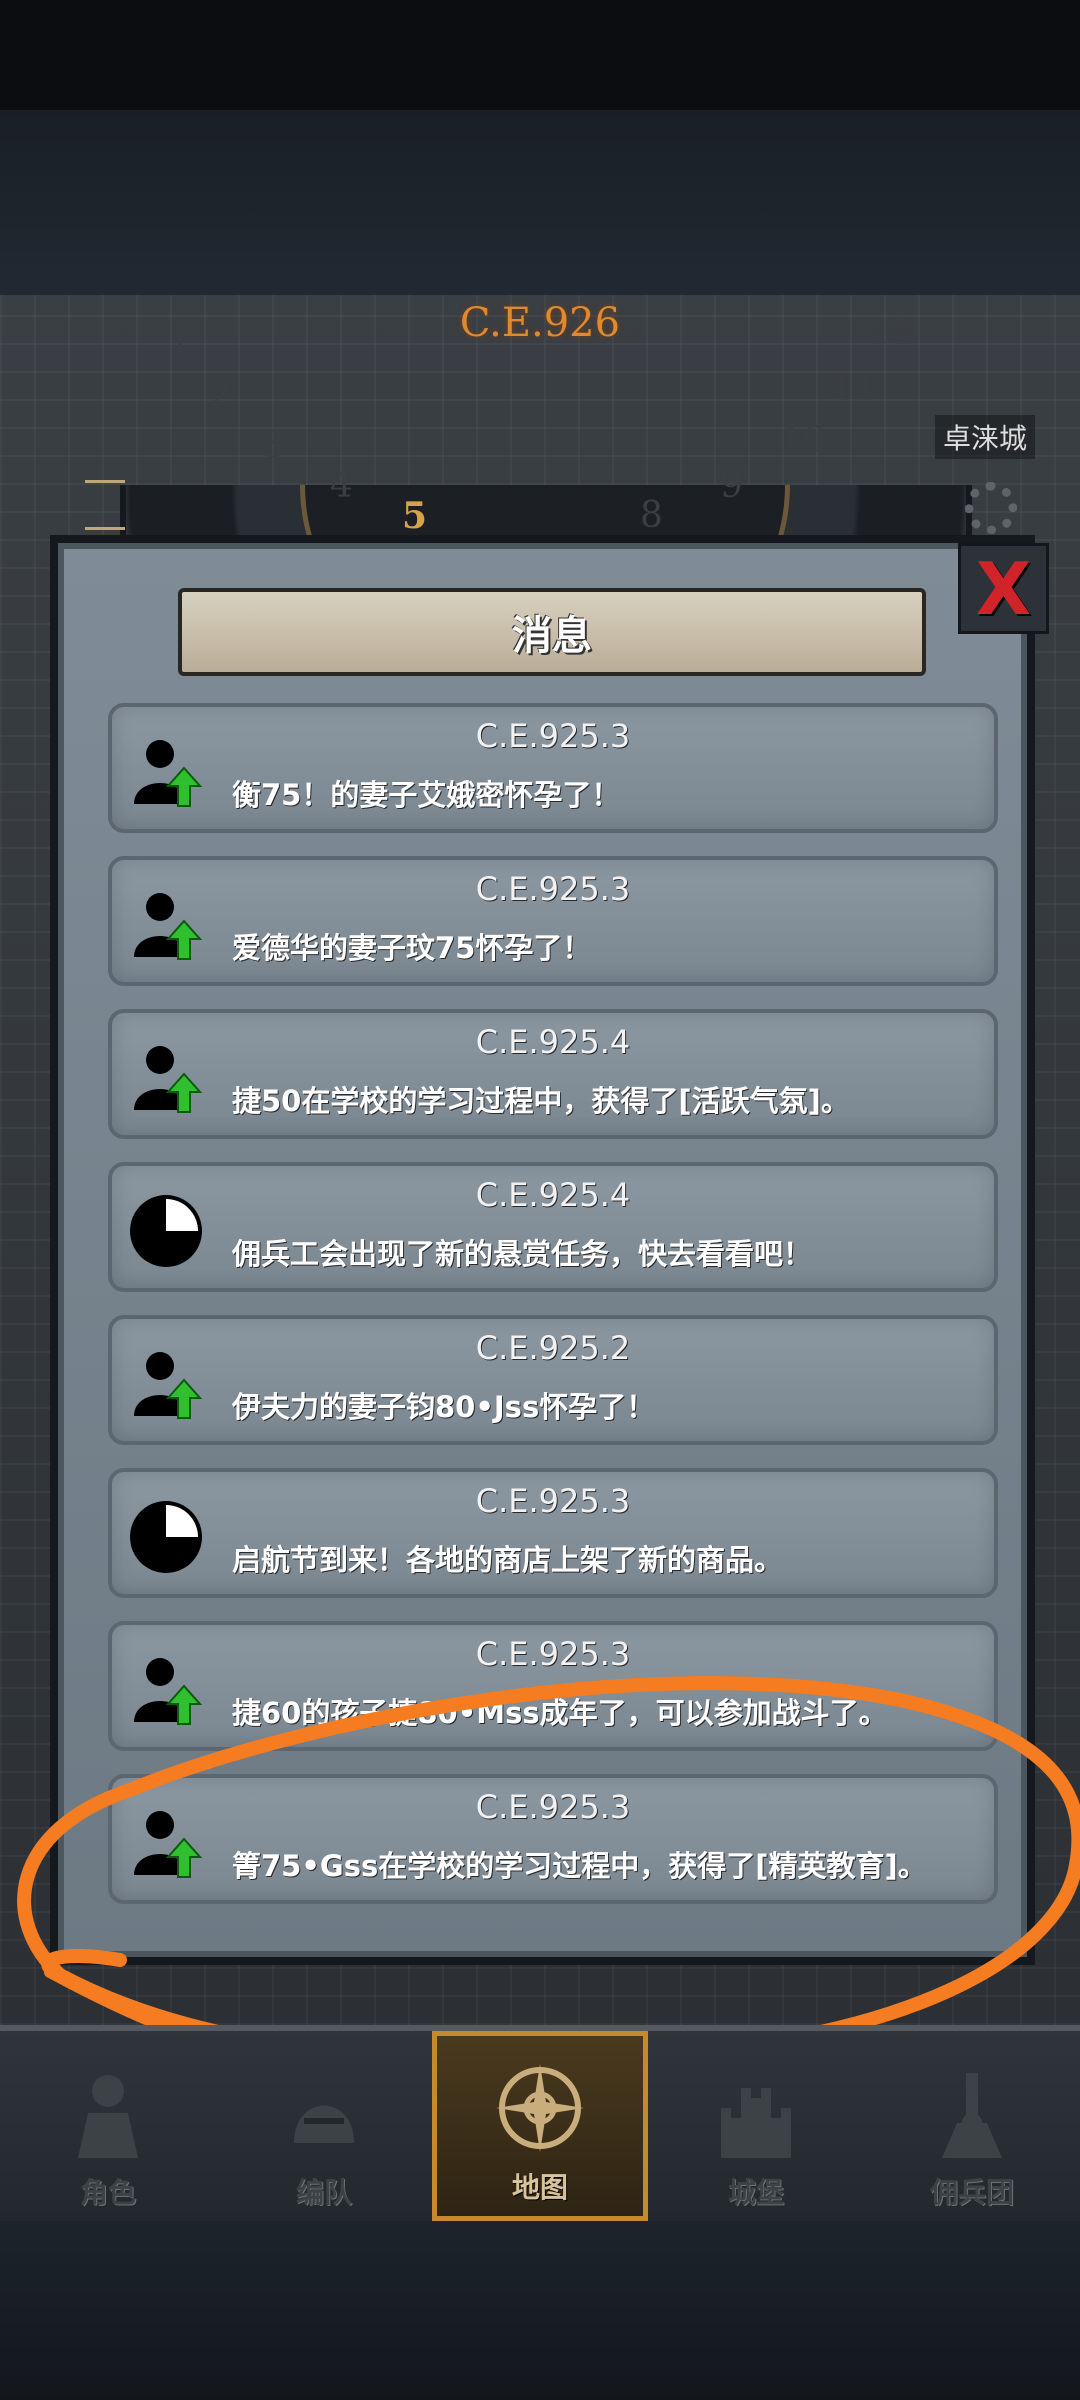 The height and width of the screenshot is (2400, 1080). Describe the element at coordinates (323, 2192) in the screenshot. I see `tab-label-formation: 编队` at that location.